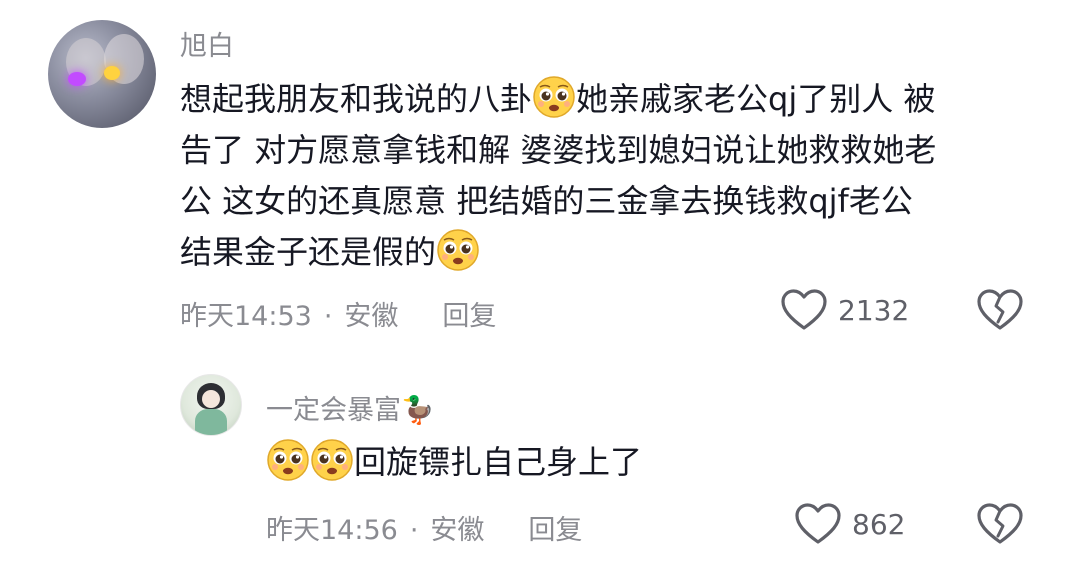 The width and height of the screenshot is (1080, 586). I want to click on comment-username: 旭白, so click(207, 43).